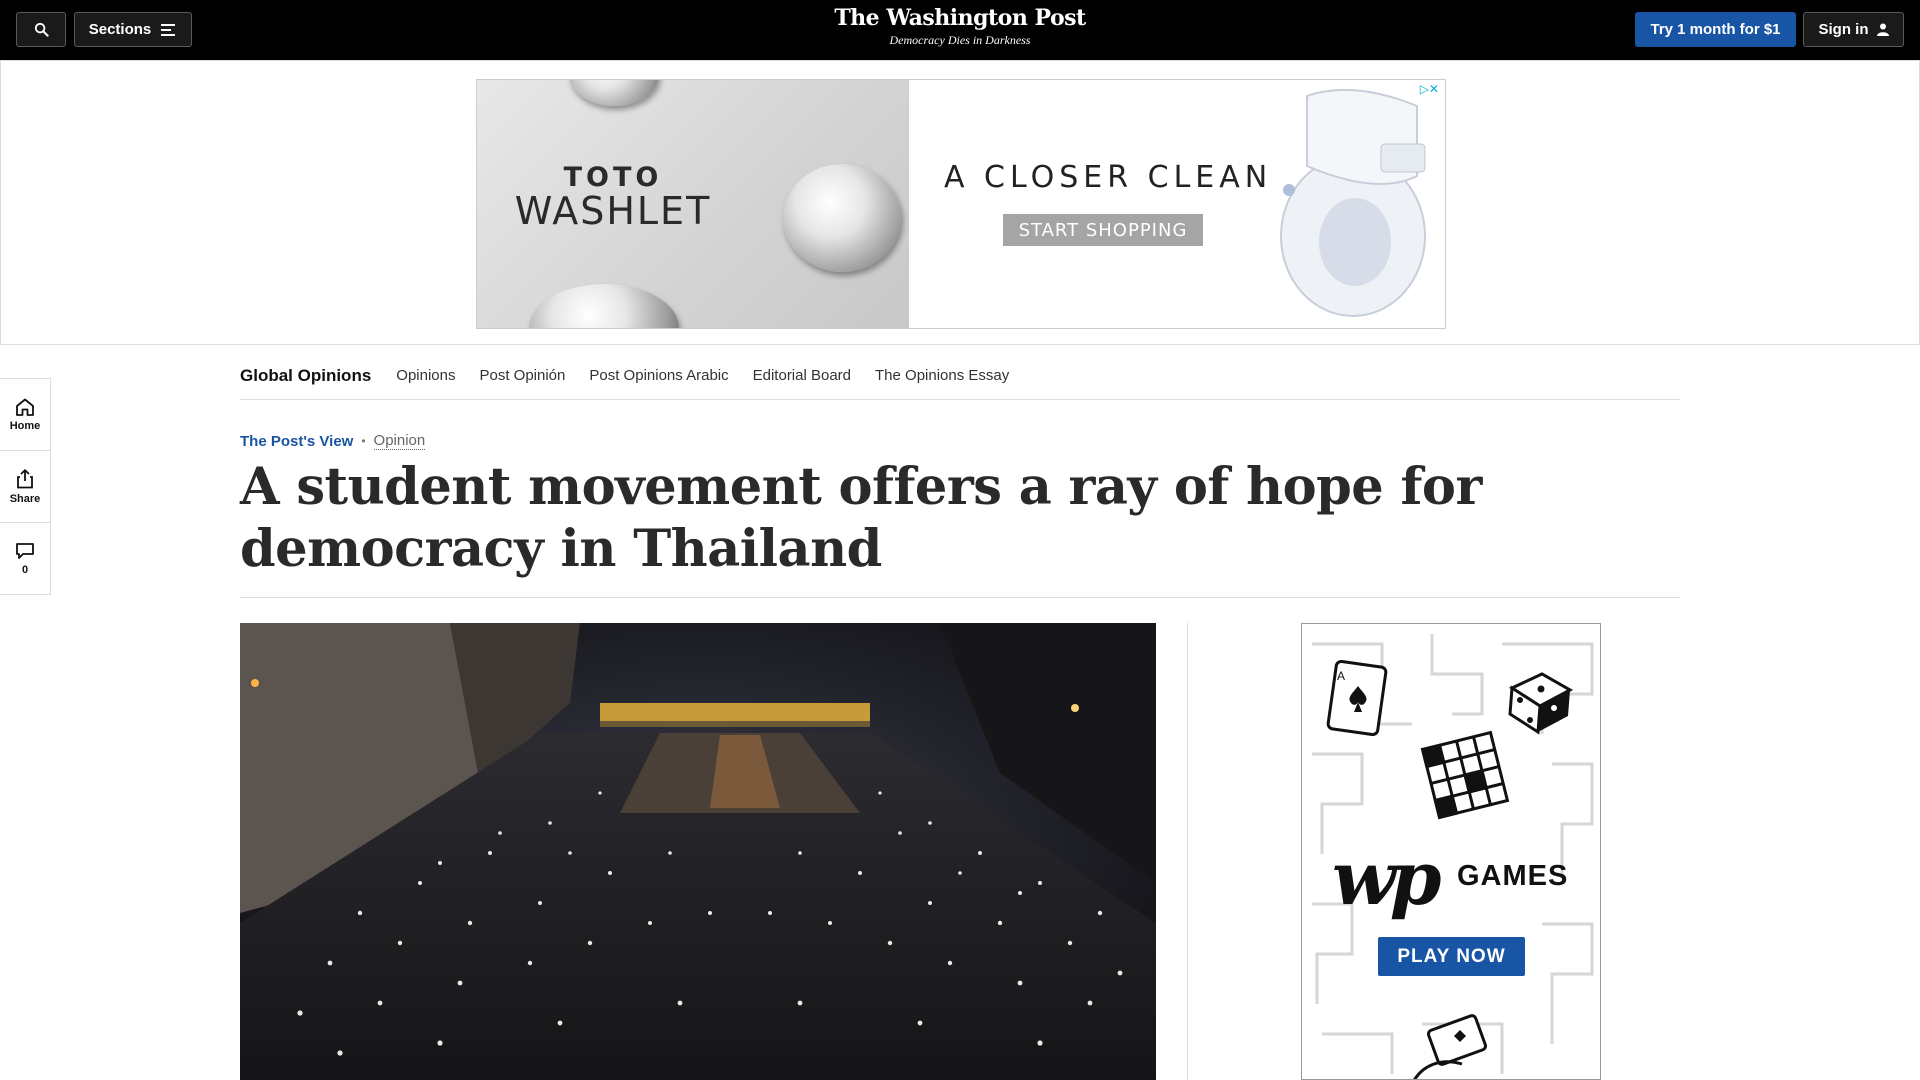 This screenshot has width=1920, height=1080. I want to click on sign-in-label: Sign in, so click(1843, 29).